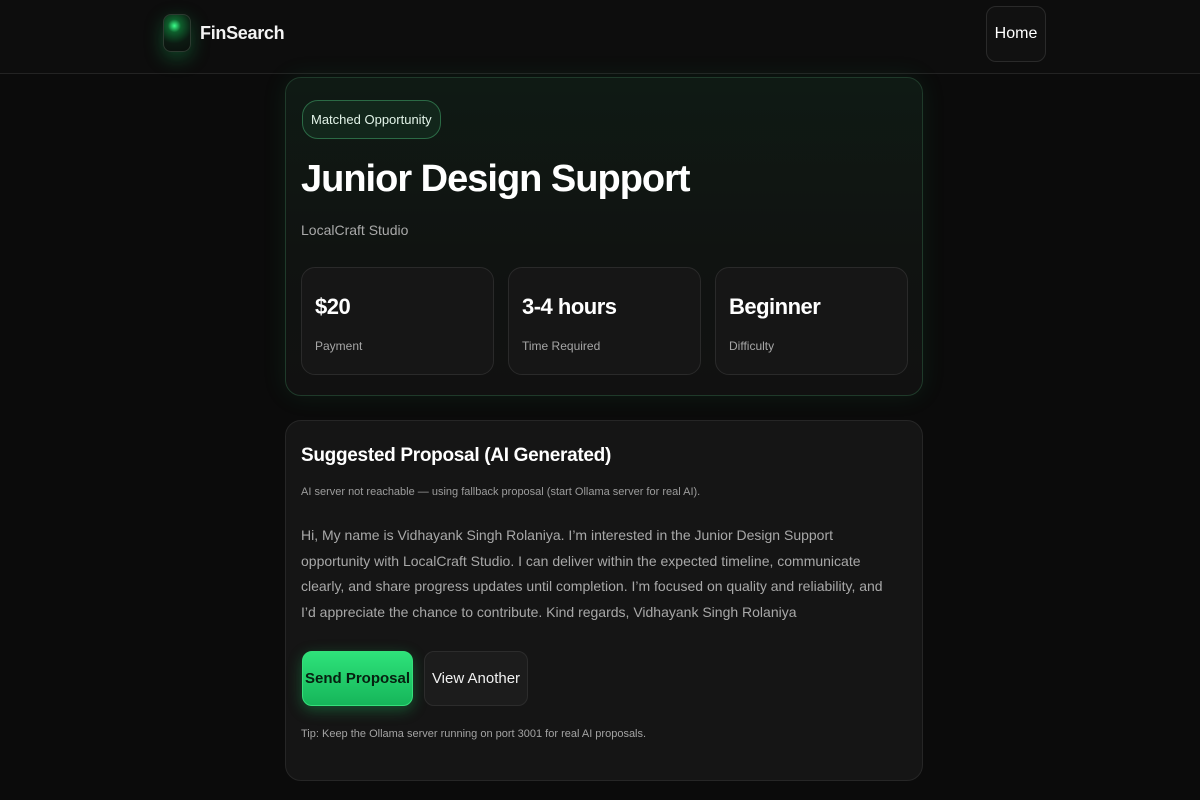  Describe the element at coordinates (357, 678) in the screenshot. I see `send-proposal-button: Send Proposal` at that location.